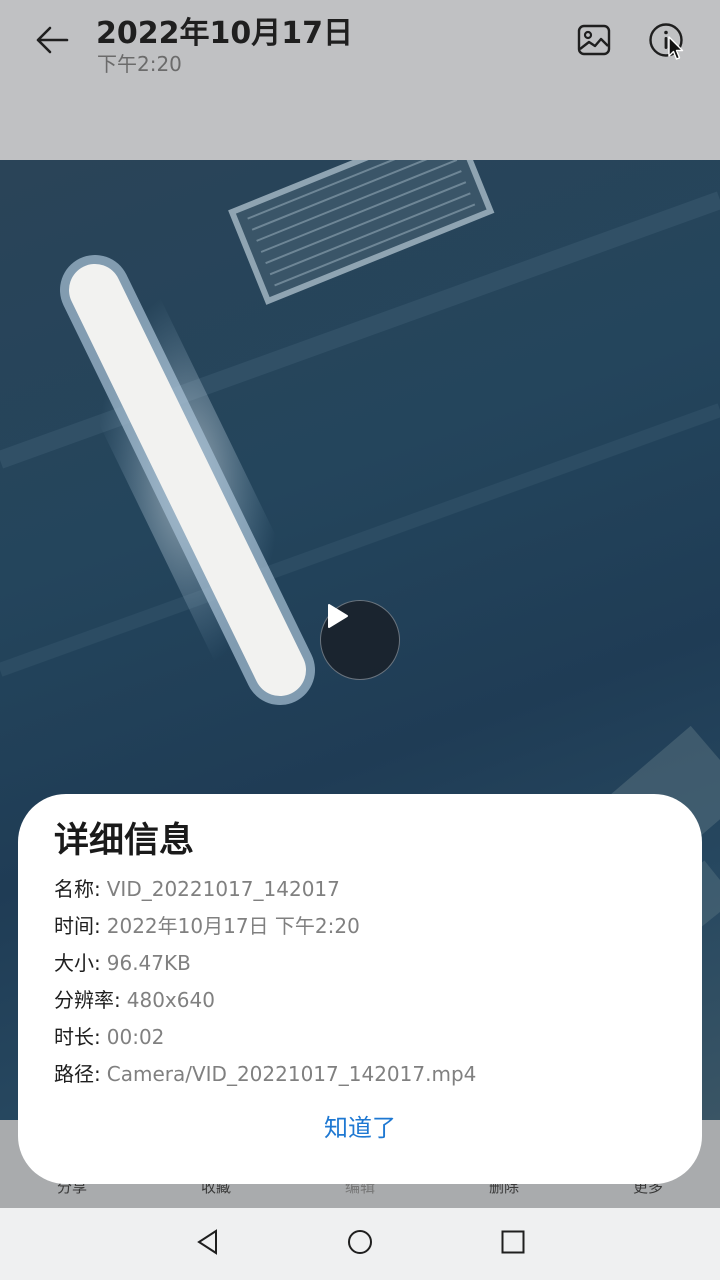 This screenshot has height=1280, width=720. I want to click on nav-back-icon, so click(208, 1244).